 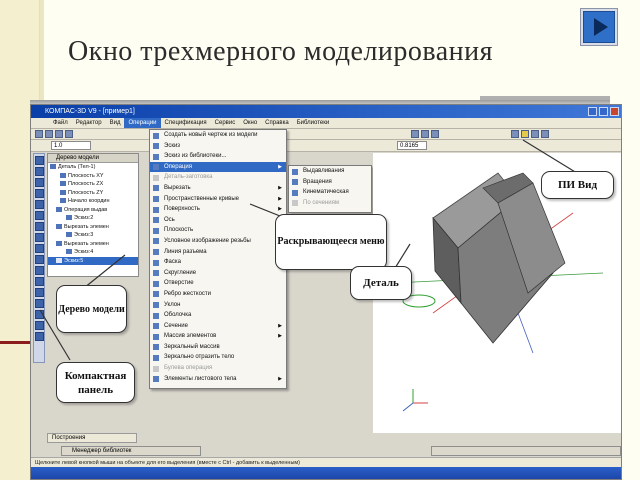 What do you see at coordinates (218, 315) in the screenshot?
I see `menu-item-shell: Оболочка` at bounding box center [218, 315].